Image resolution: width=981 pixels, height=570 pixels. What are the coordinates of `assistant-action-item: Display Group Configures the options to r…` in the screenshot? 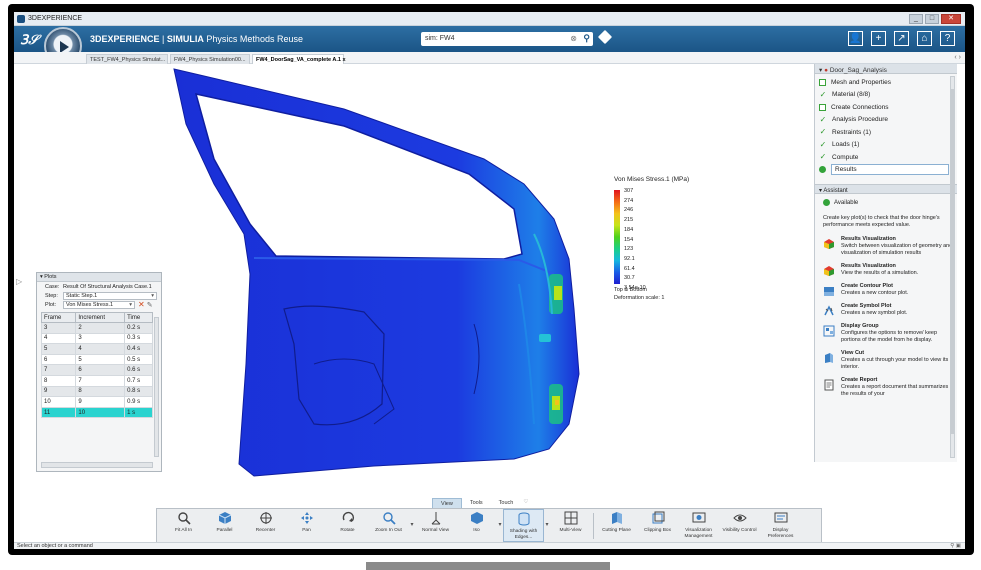 It's located at (886, 333).